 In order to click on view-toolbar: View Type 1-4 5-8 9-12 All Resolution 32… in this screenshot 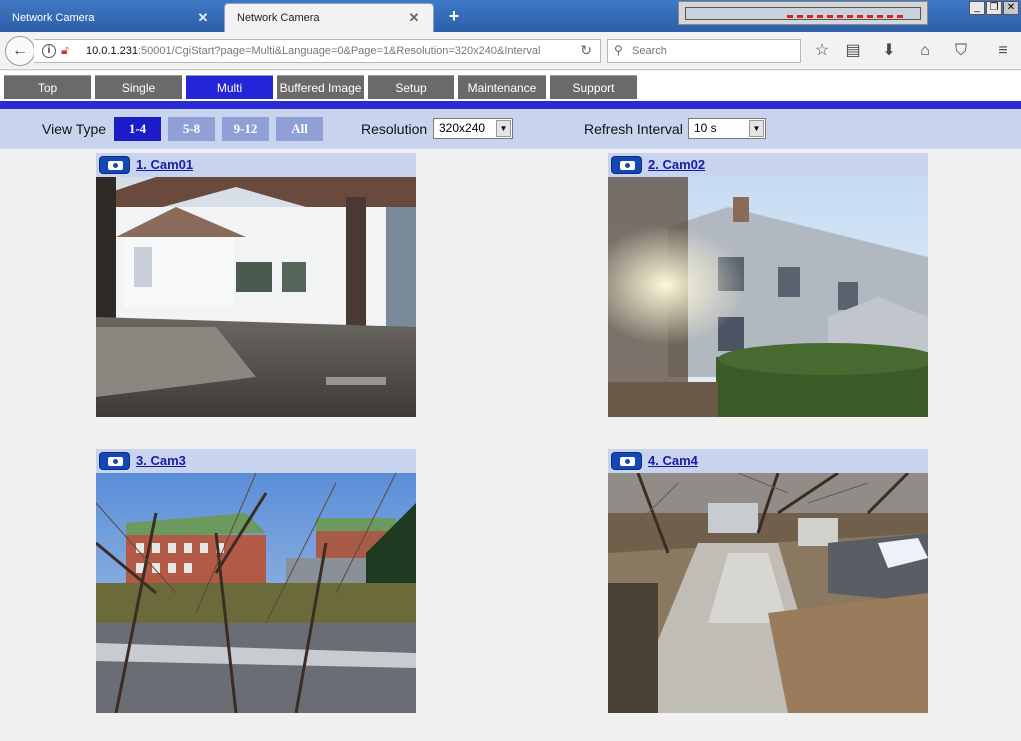, I will do `click(510, 129)`.